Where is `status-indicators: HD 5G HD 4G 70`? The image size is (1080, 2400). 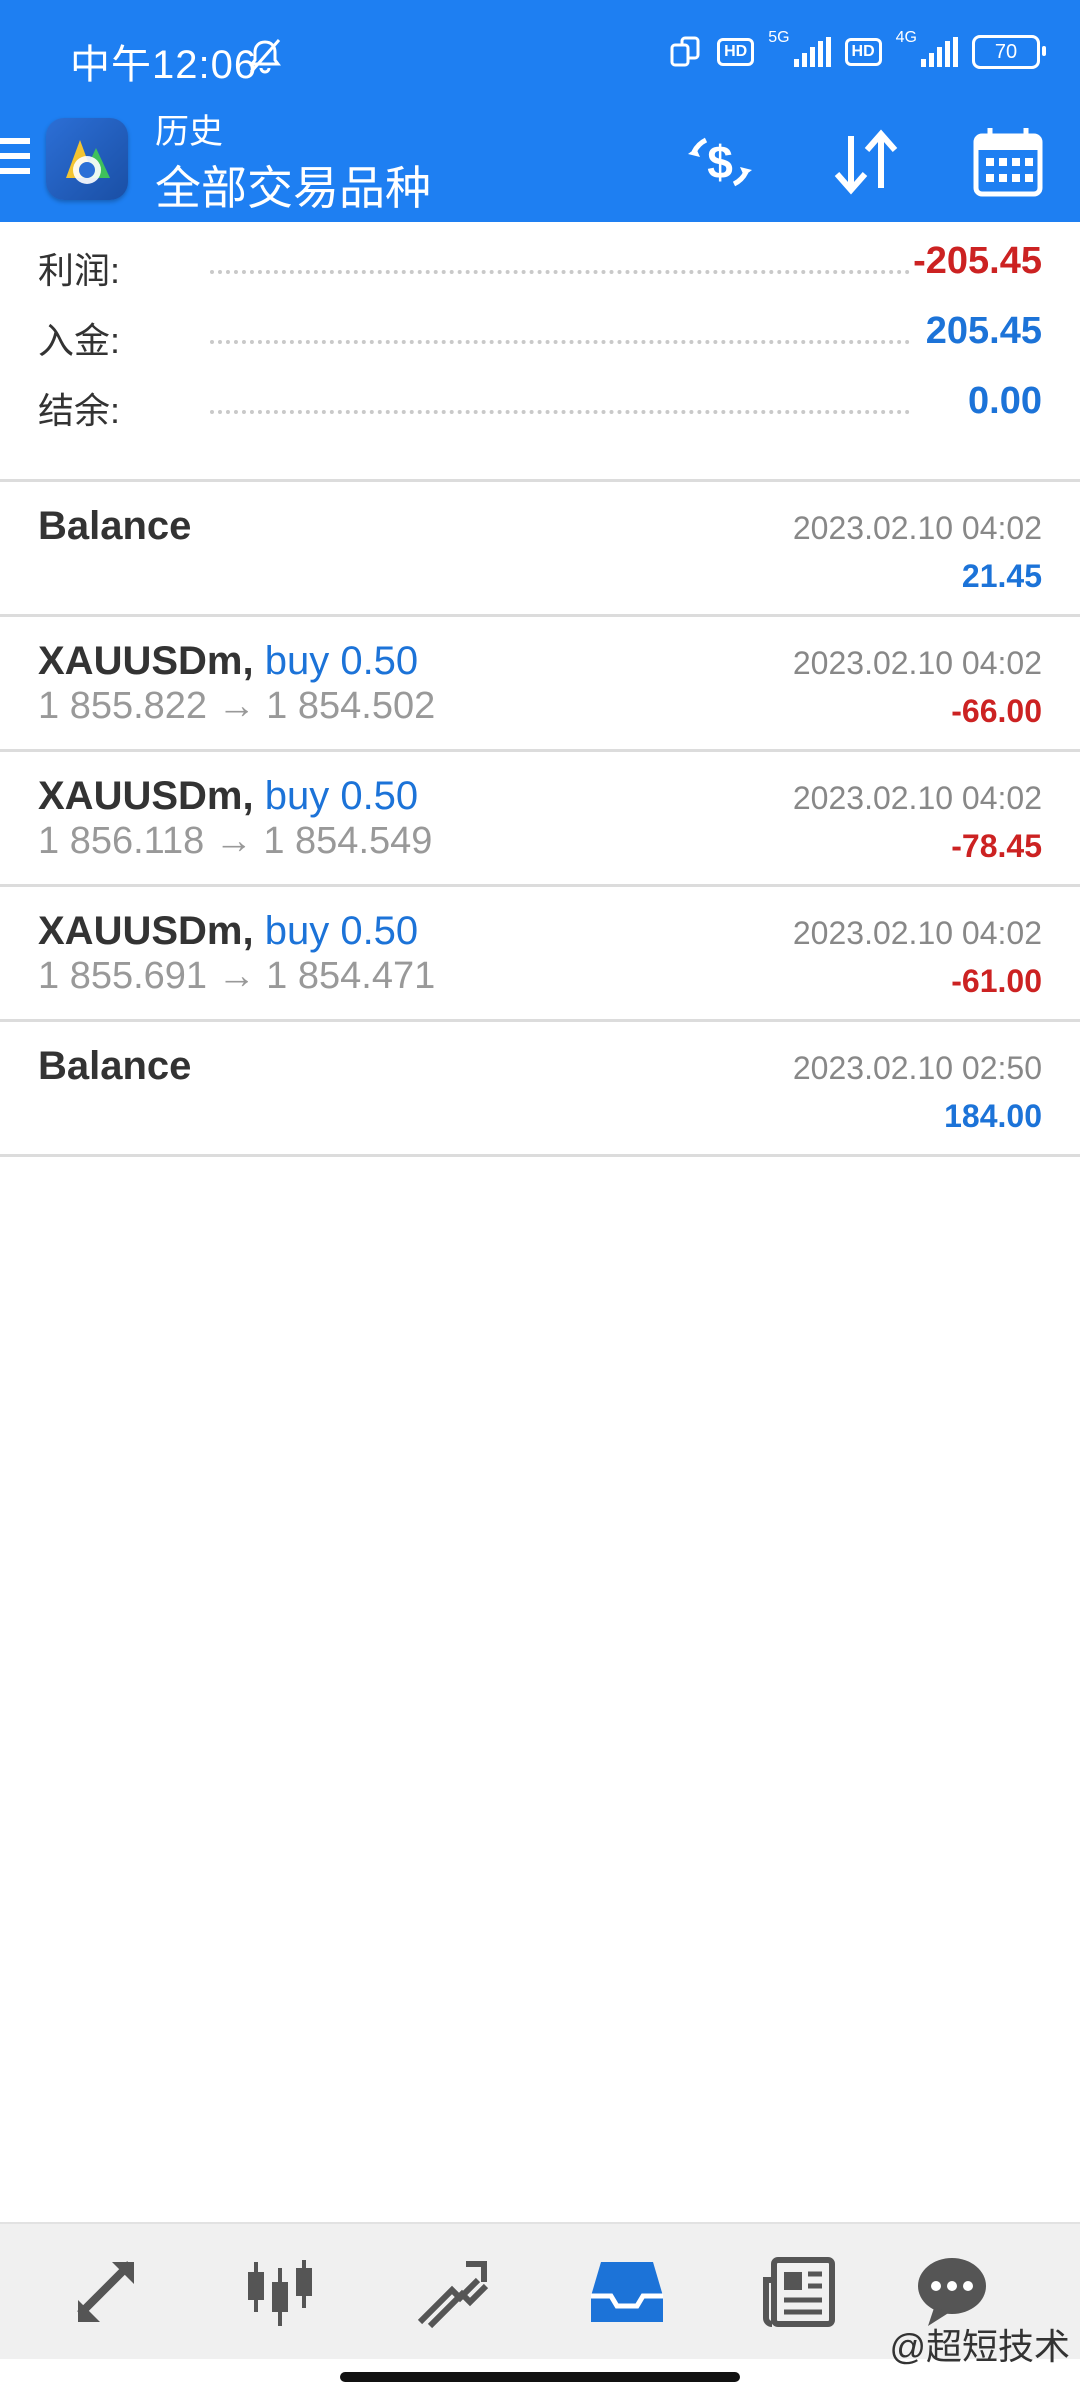 status-indicators: HD 5G HD 4G 70 is located at coordinates (857, 51).